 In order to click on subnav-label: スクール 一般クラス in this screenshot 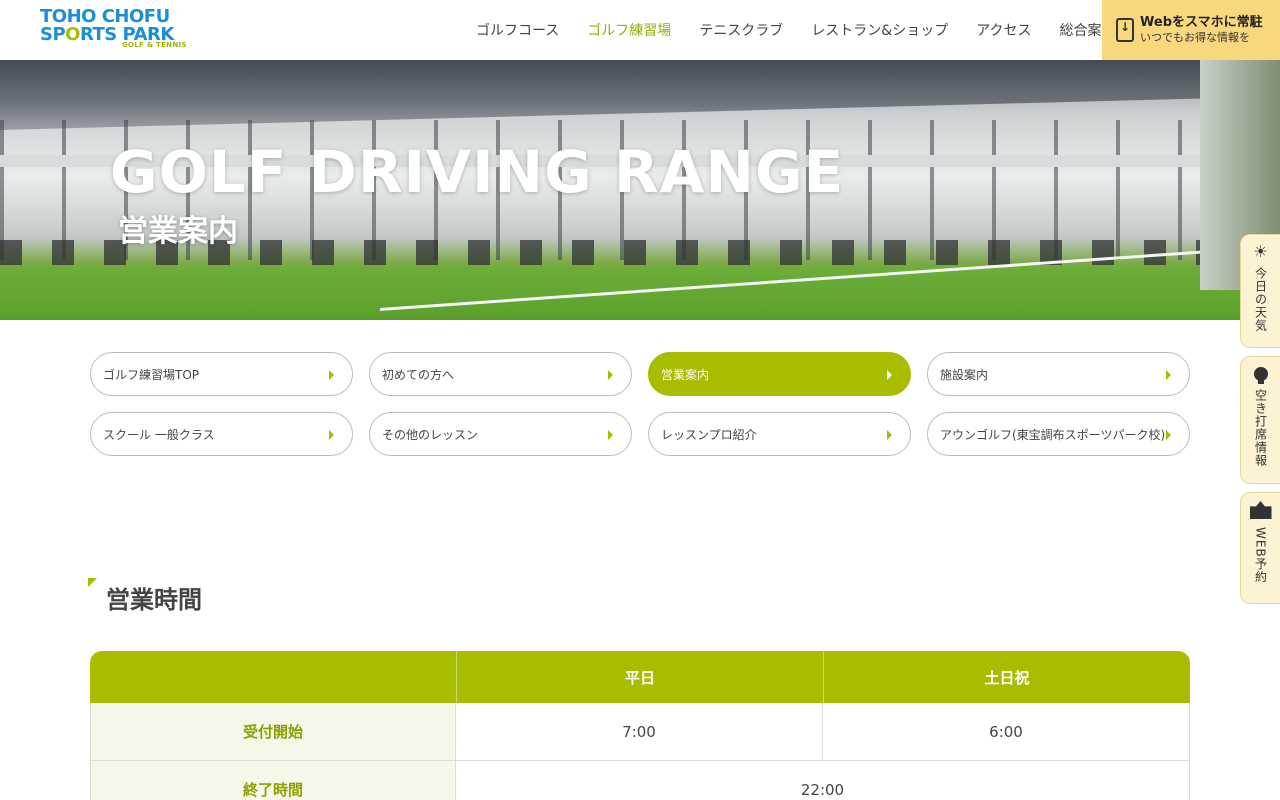, I will do `click(159, 434)`.